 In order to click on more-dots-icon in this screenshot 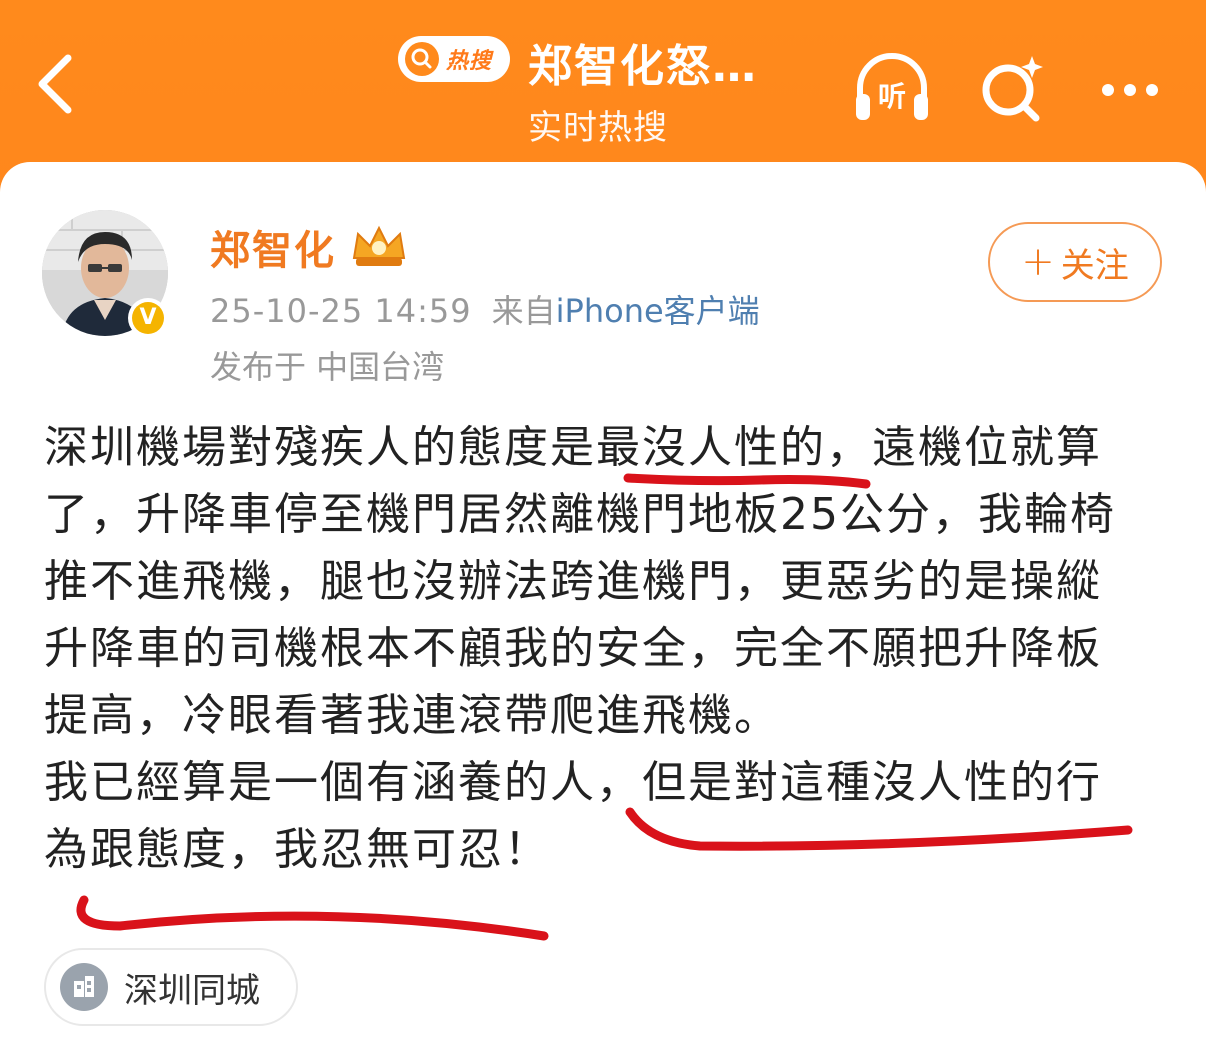, I will do `click(1130, 90)`.